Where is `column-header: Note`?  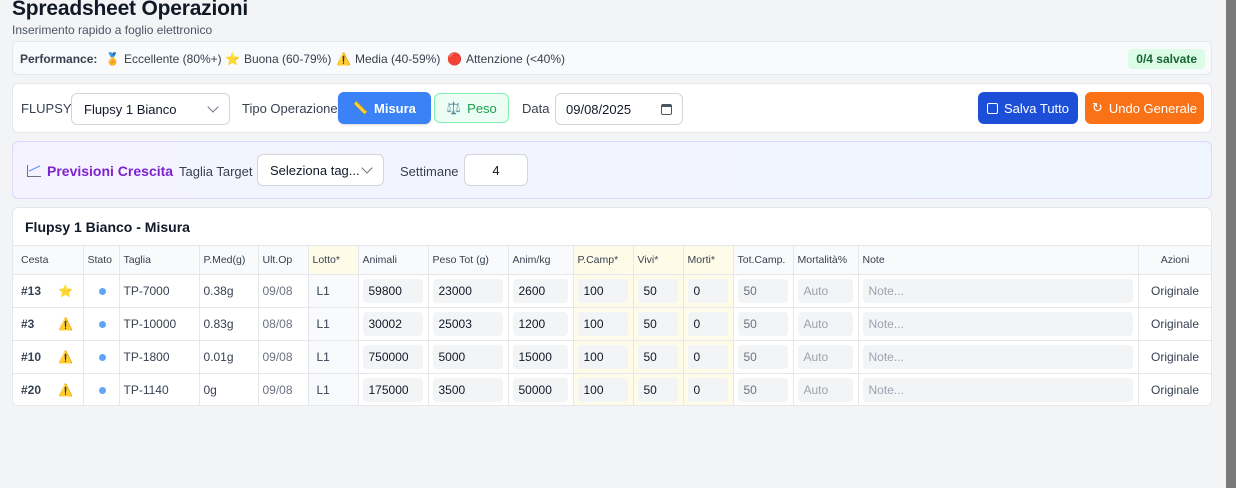 column-header: Note is located at coordinates (998, 260).